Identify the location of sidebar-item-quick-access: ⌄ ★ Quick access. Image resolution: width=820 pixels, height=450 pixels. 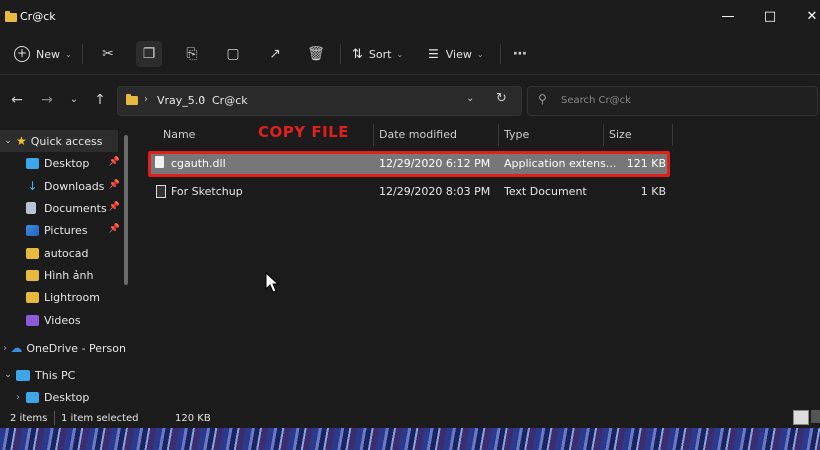
(59, 141).